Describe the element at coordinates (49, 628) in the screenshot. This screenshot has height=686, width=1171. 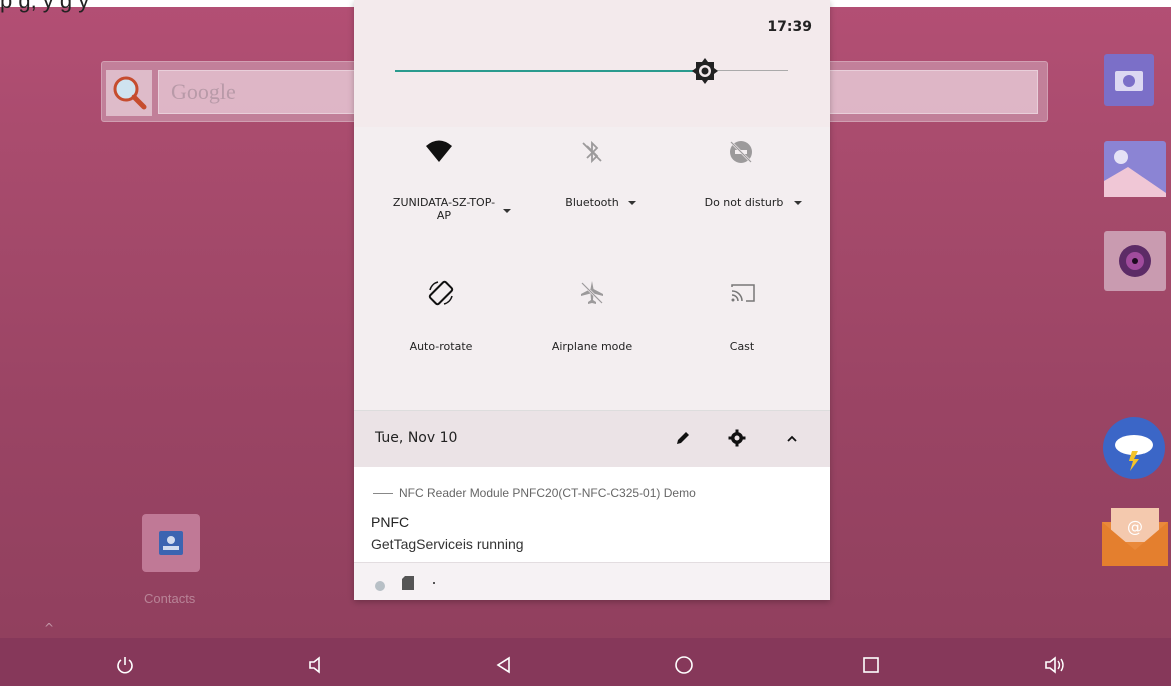
I see `app-drawer-chevron-icon: ^` at that location.